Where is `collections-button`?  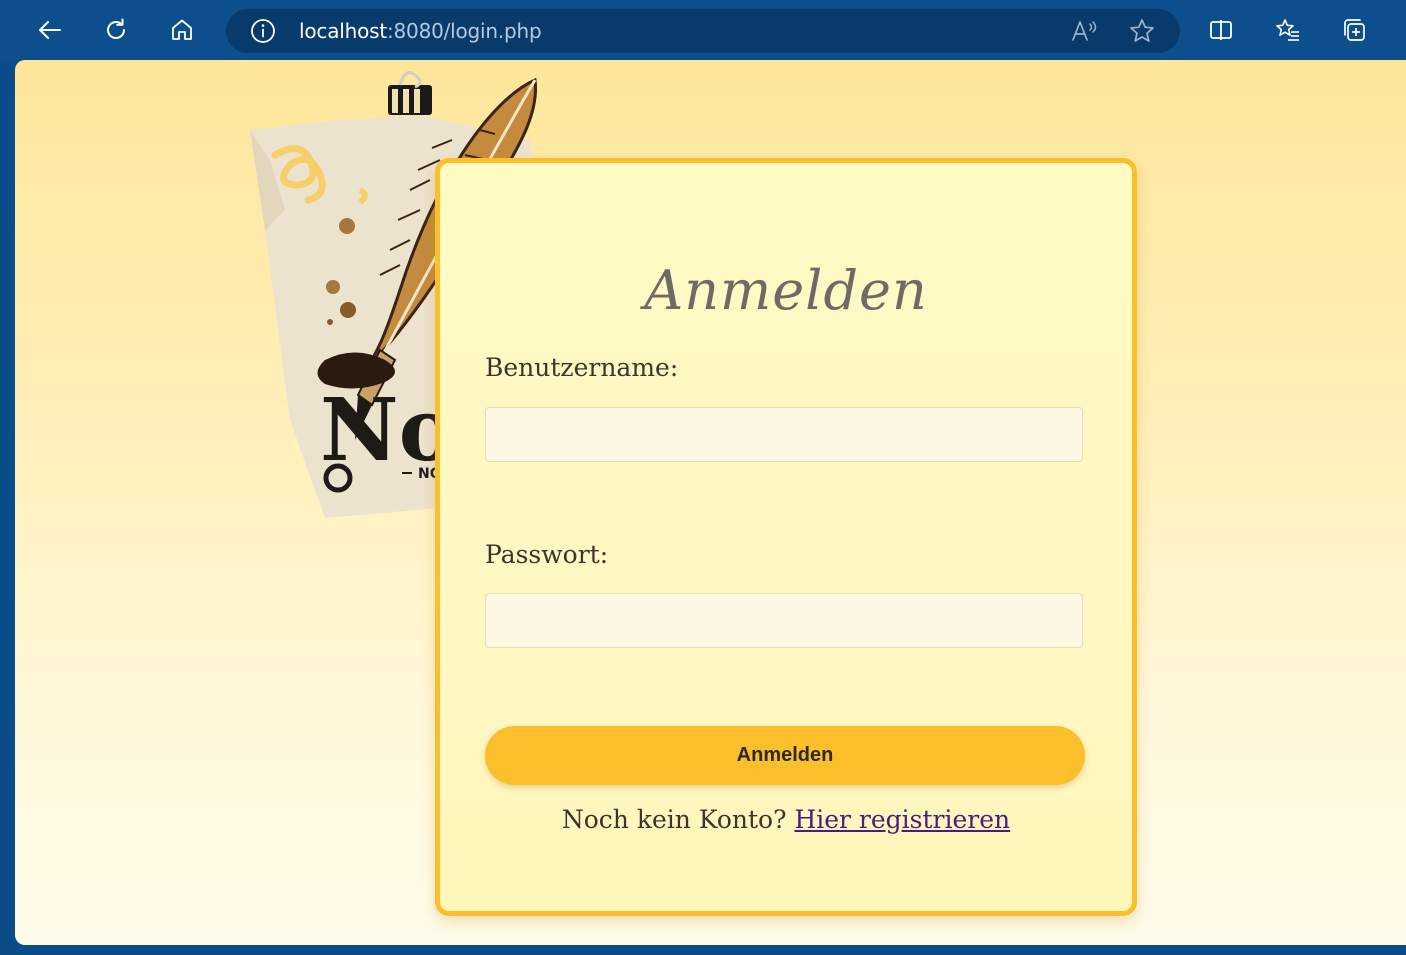
collections-button is located at coordinates (1355, 30).